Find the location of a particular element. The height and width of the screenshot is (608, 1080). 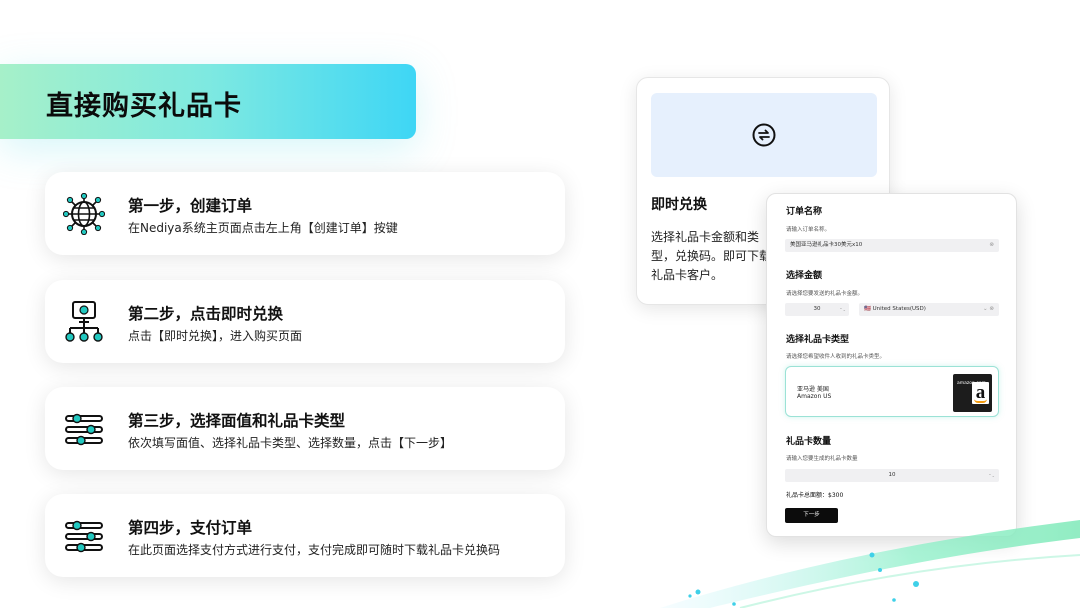

amazon-card-logo: amazon.com a is located at coordinates (972, 393).